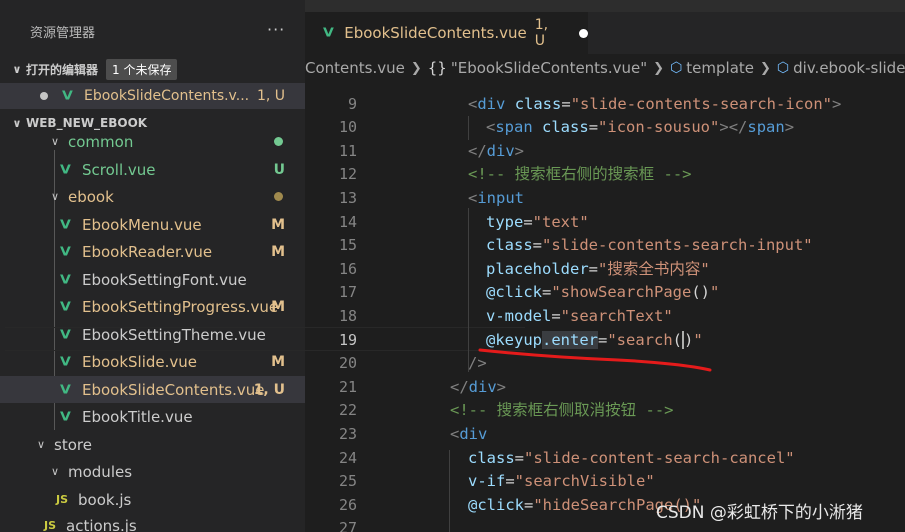 This screenshot has width=905, height=532. Describe the element at coordinates (347, 434) in the screenshot. I see `line-number: 23` at that location.